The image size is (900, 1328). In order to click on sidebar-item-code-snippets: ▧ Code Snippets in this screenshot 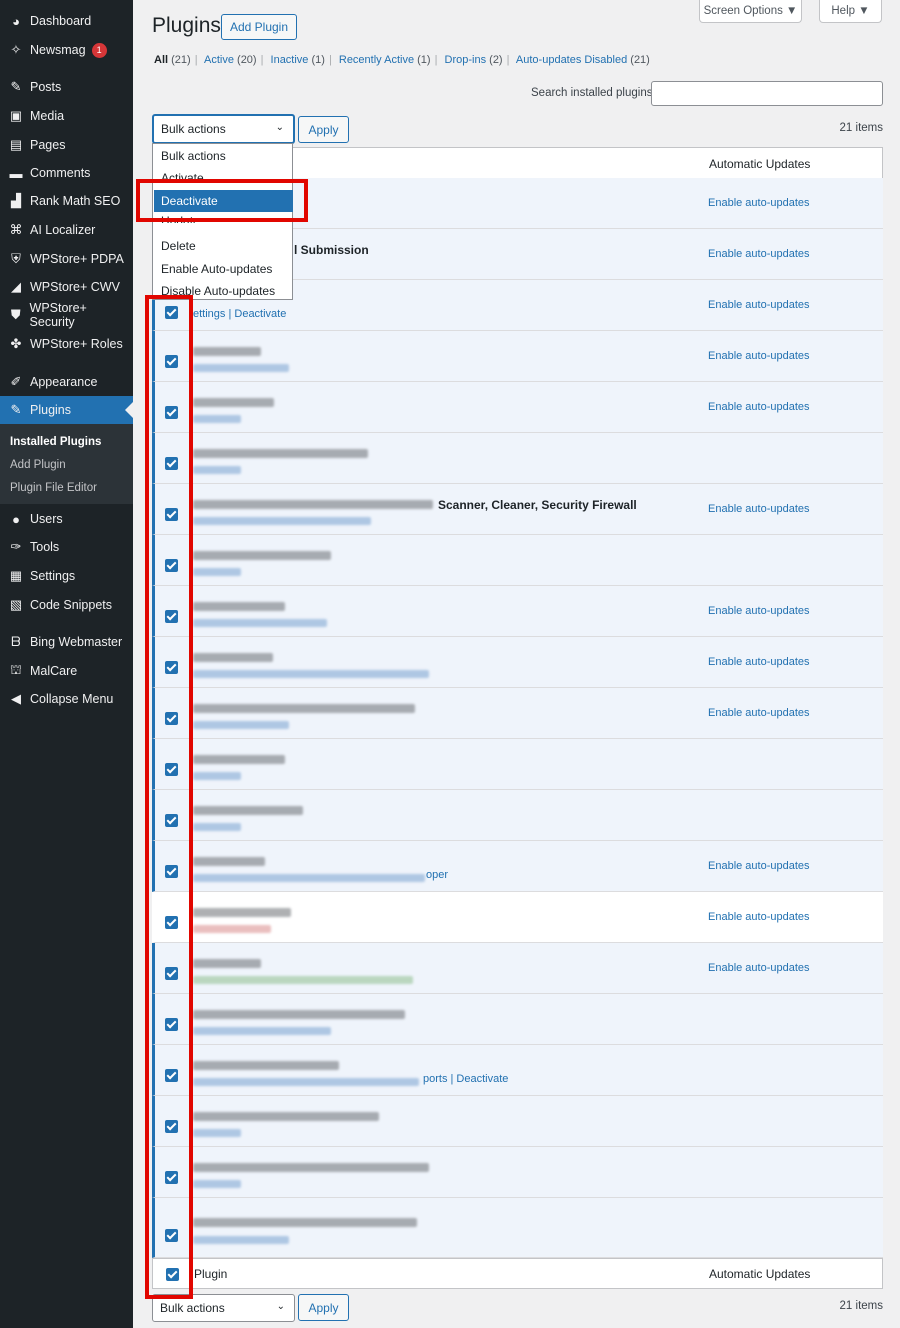, I will do `click(66, 605)`.